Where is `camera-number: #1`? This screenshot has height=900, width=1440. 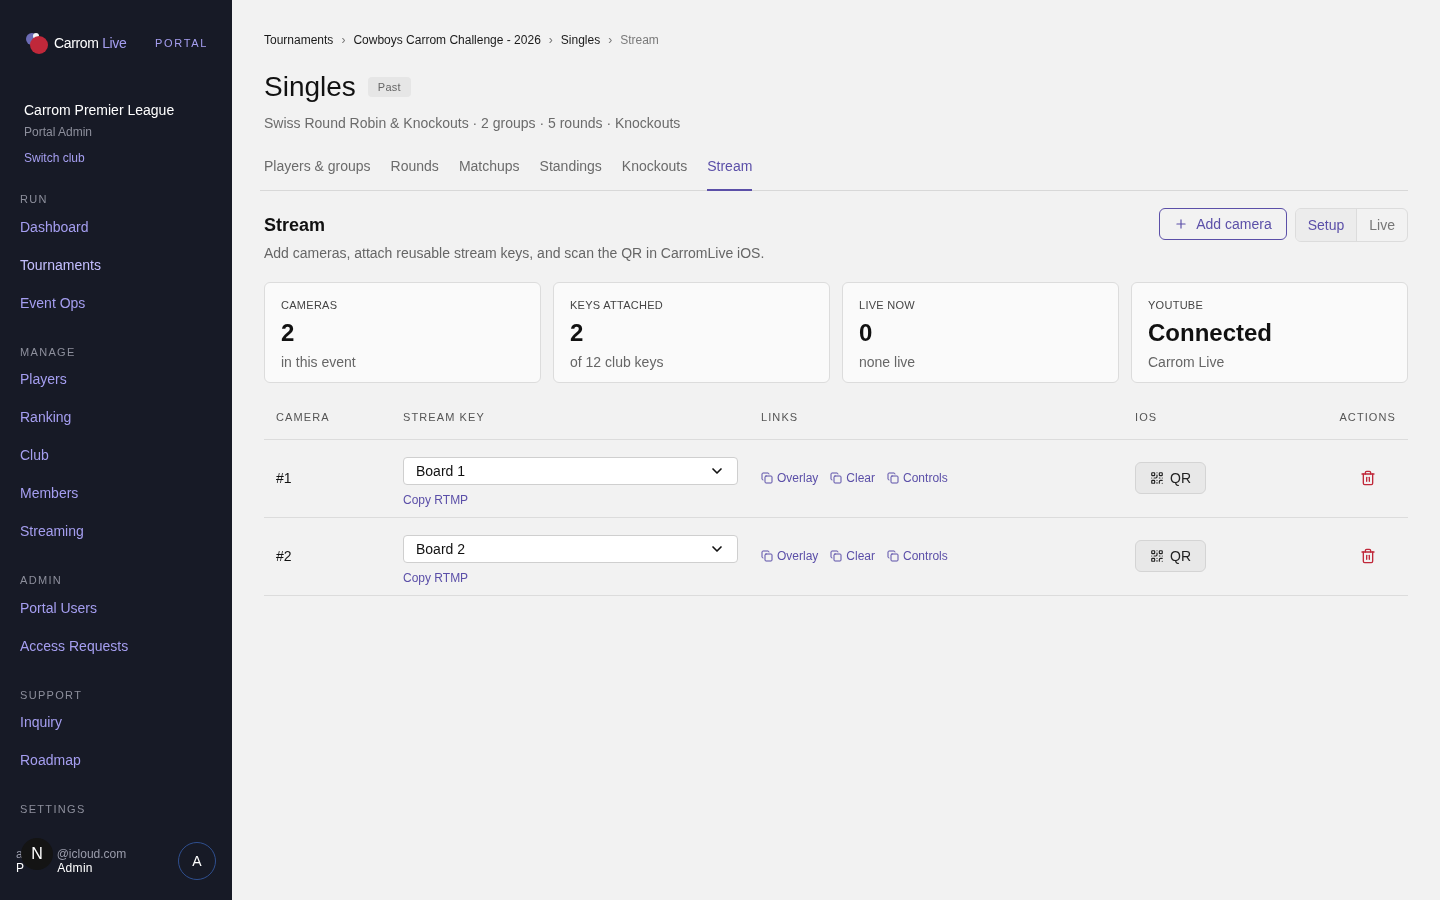
camera-number: #1 is located at coordinates (284, 478).